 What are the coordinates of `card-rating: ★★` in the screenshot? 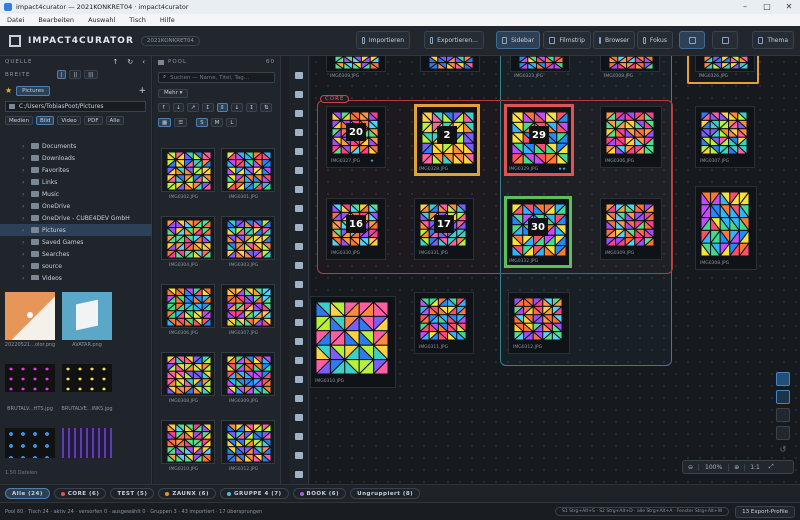 It's located at (562, 169).